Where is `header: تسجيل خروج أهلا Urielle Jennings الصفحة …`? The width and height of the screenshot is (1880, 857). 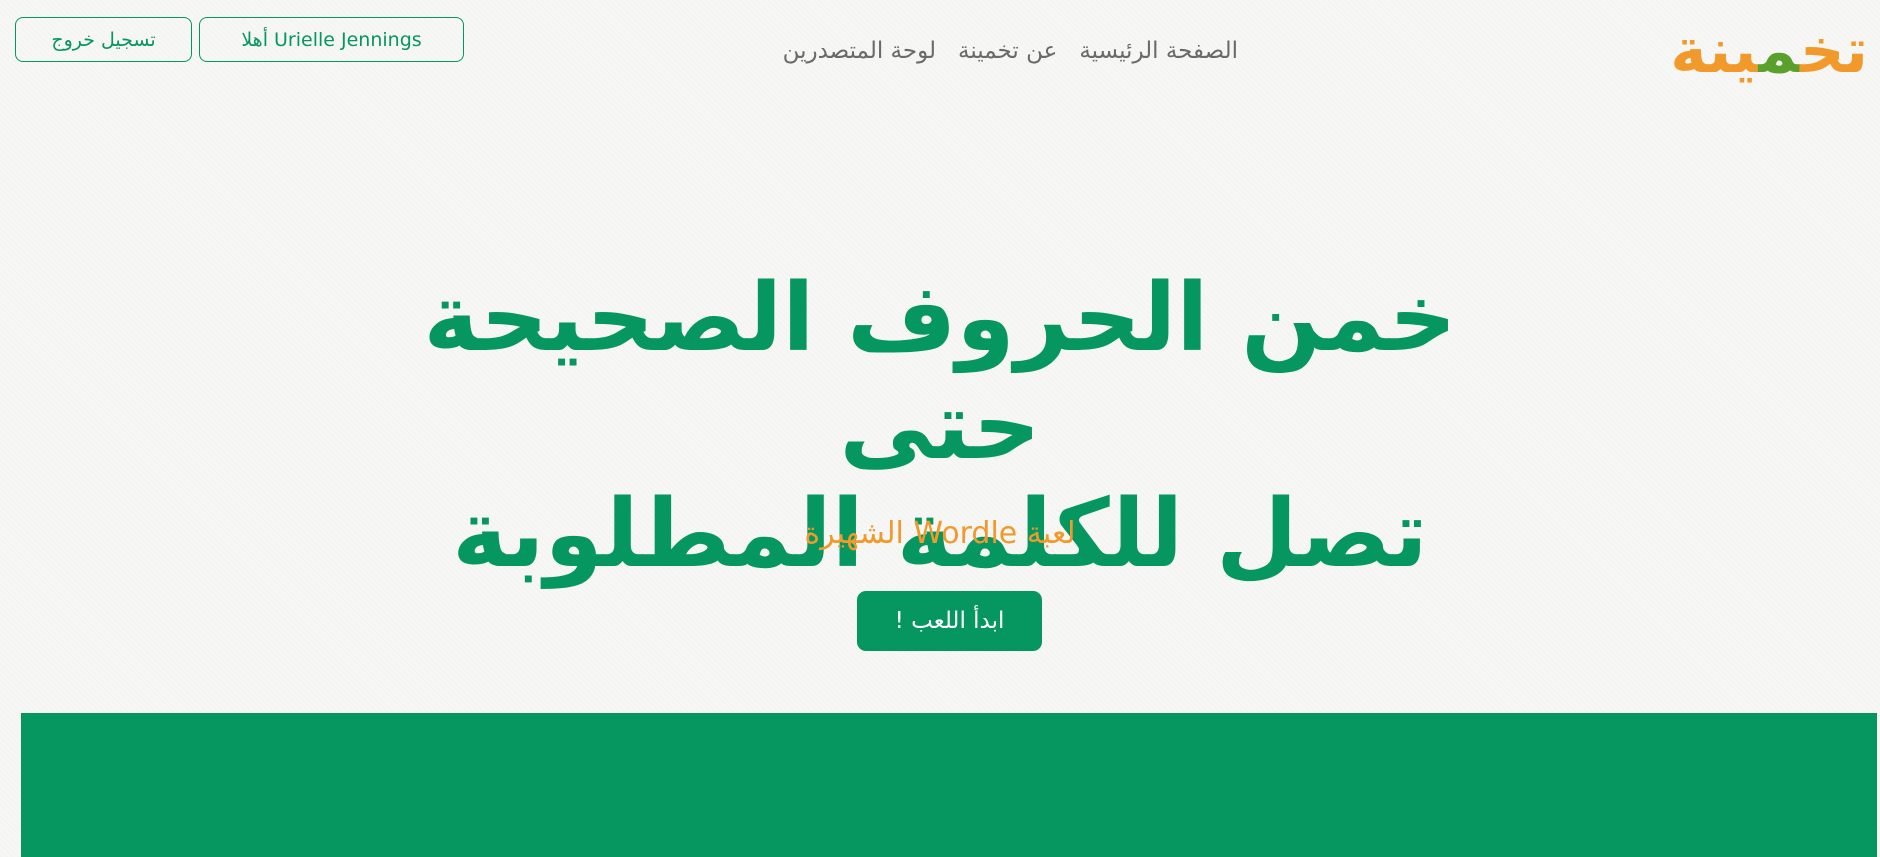
header: تسجيل خروج أهلا Urielle Jennings الصفحة … is located at coordinates (940, 50).